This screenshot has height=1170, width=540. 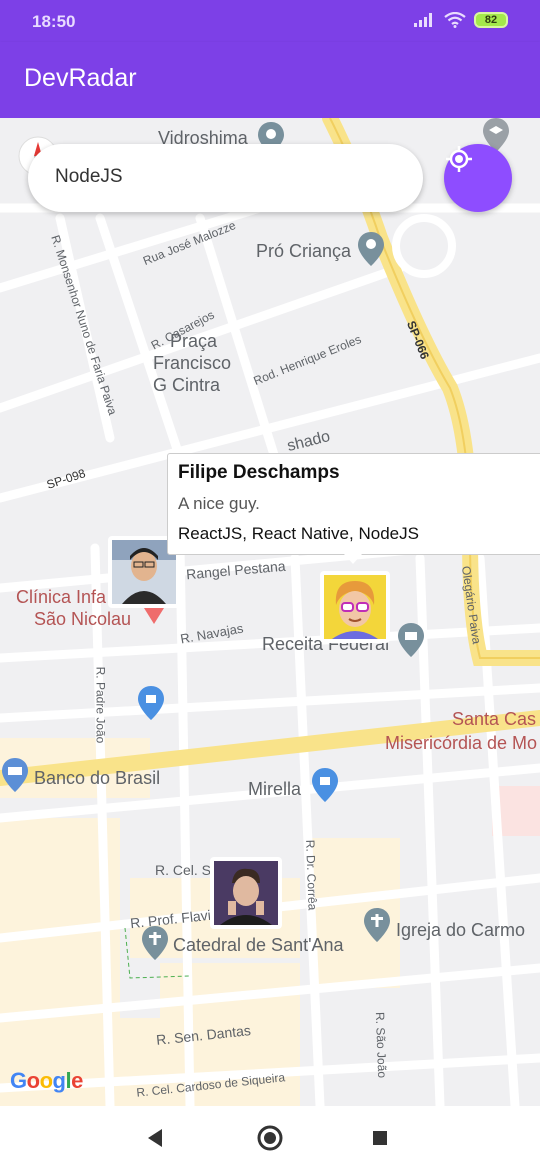 What do you see at coordinates (455, 20) in the screenshot?
I see `wifi-icon` at bounding box center [455, 20].